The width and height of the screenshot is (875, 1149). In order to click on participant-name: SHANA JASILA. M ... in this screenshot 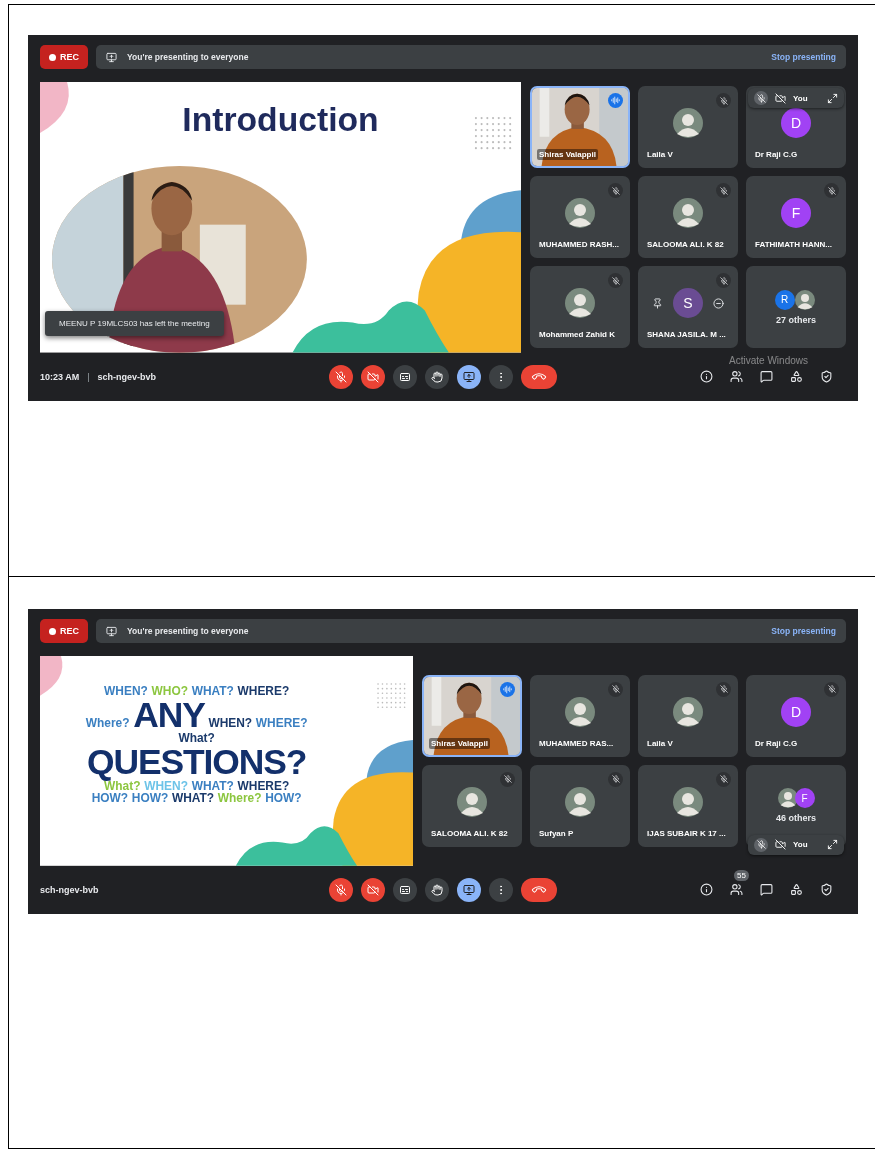, I will do `click(686, 335)`.